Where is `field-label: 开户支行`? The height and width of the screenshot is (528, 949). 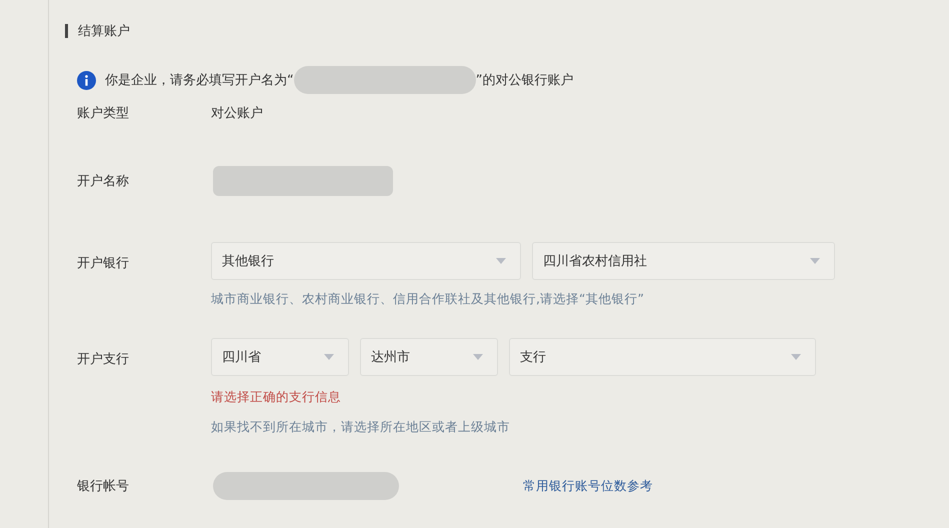 field-label: 开户支行 is located at coordinates (103, 359).